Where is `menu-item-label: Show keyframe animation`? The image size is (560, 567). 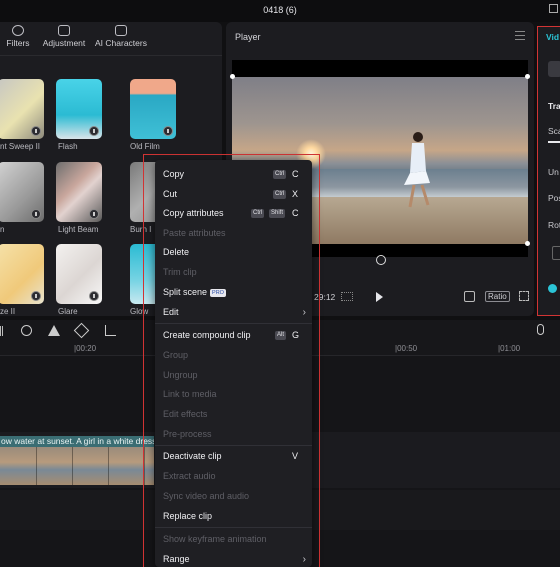 menu-item-label: Show keyframe animation is located at coordinates (215, 539).